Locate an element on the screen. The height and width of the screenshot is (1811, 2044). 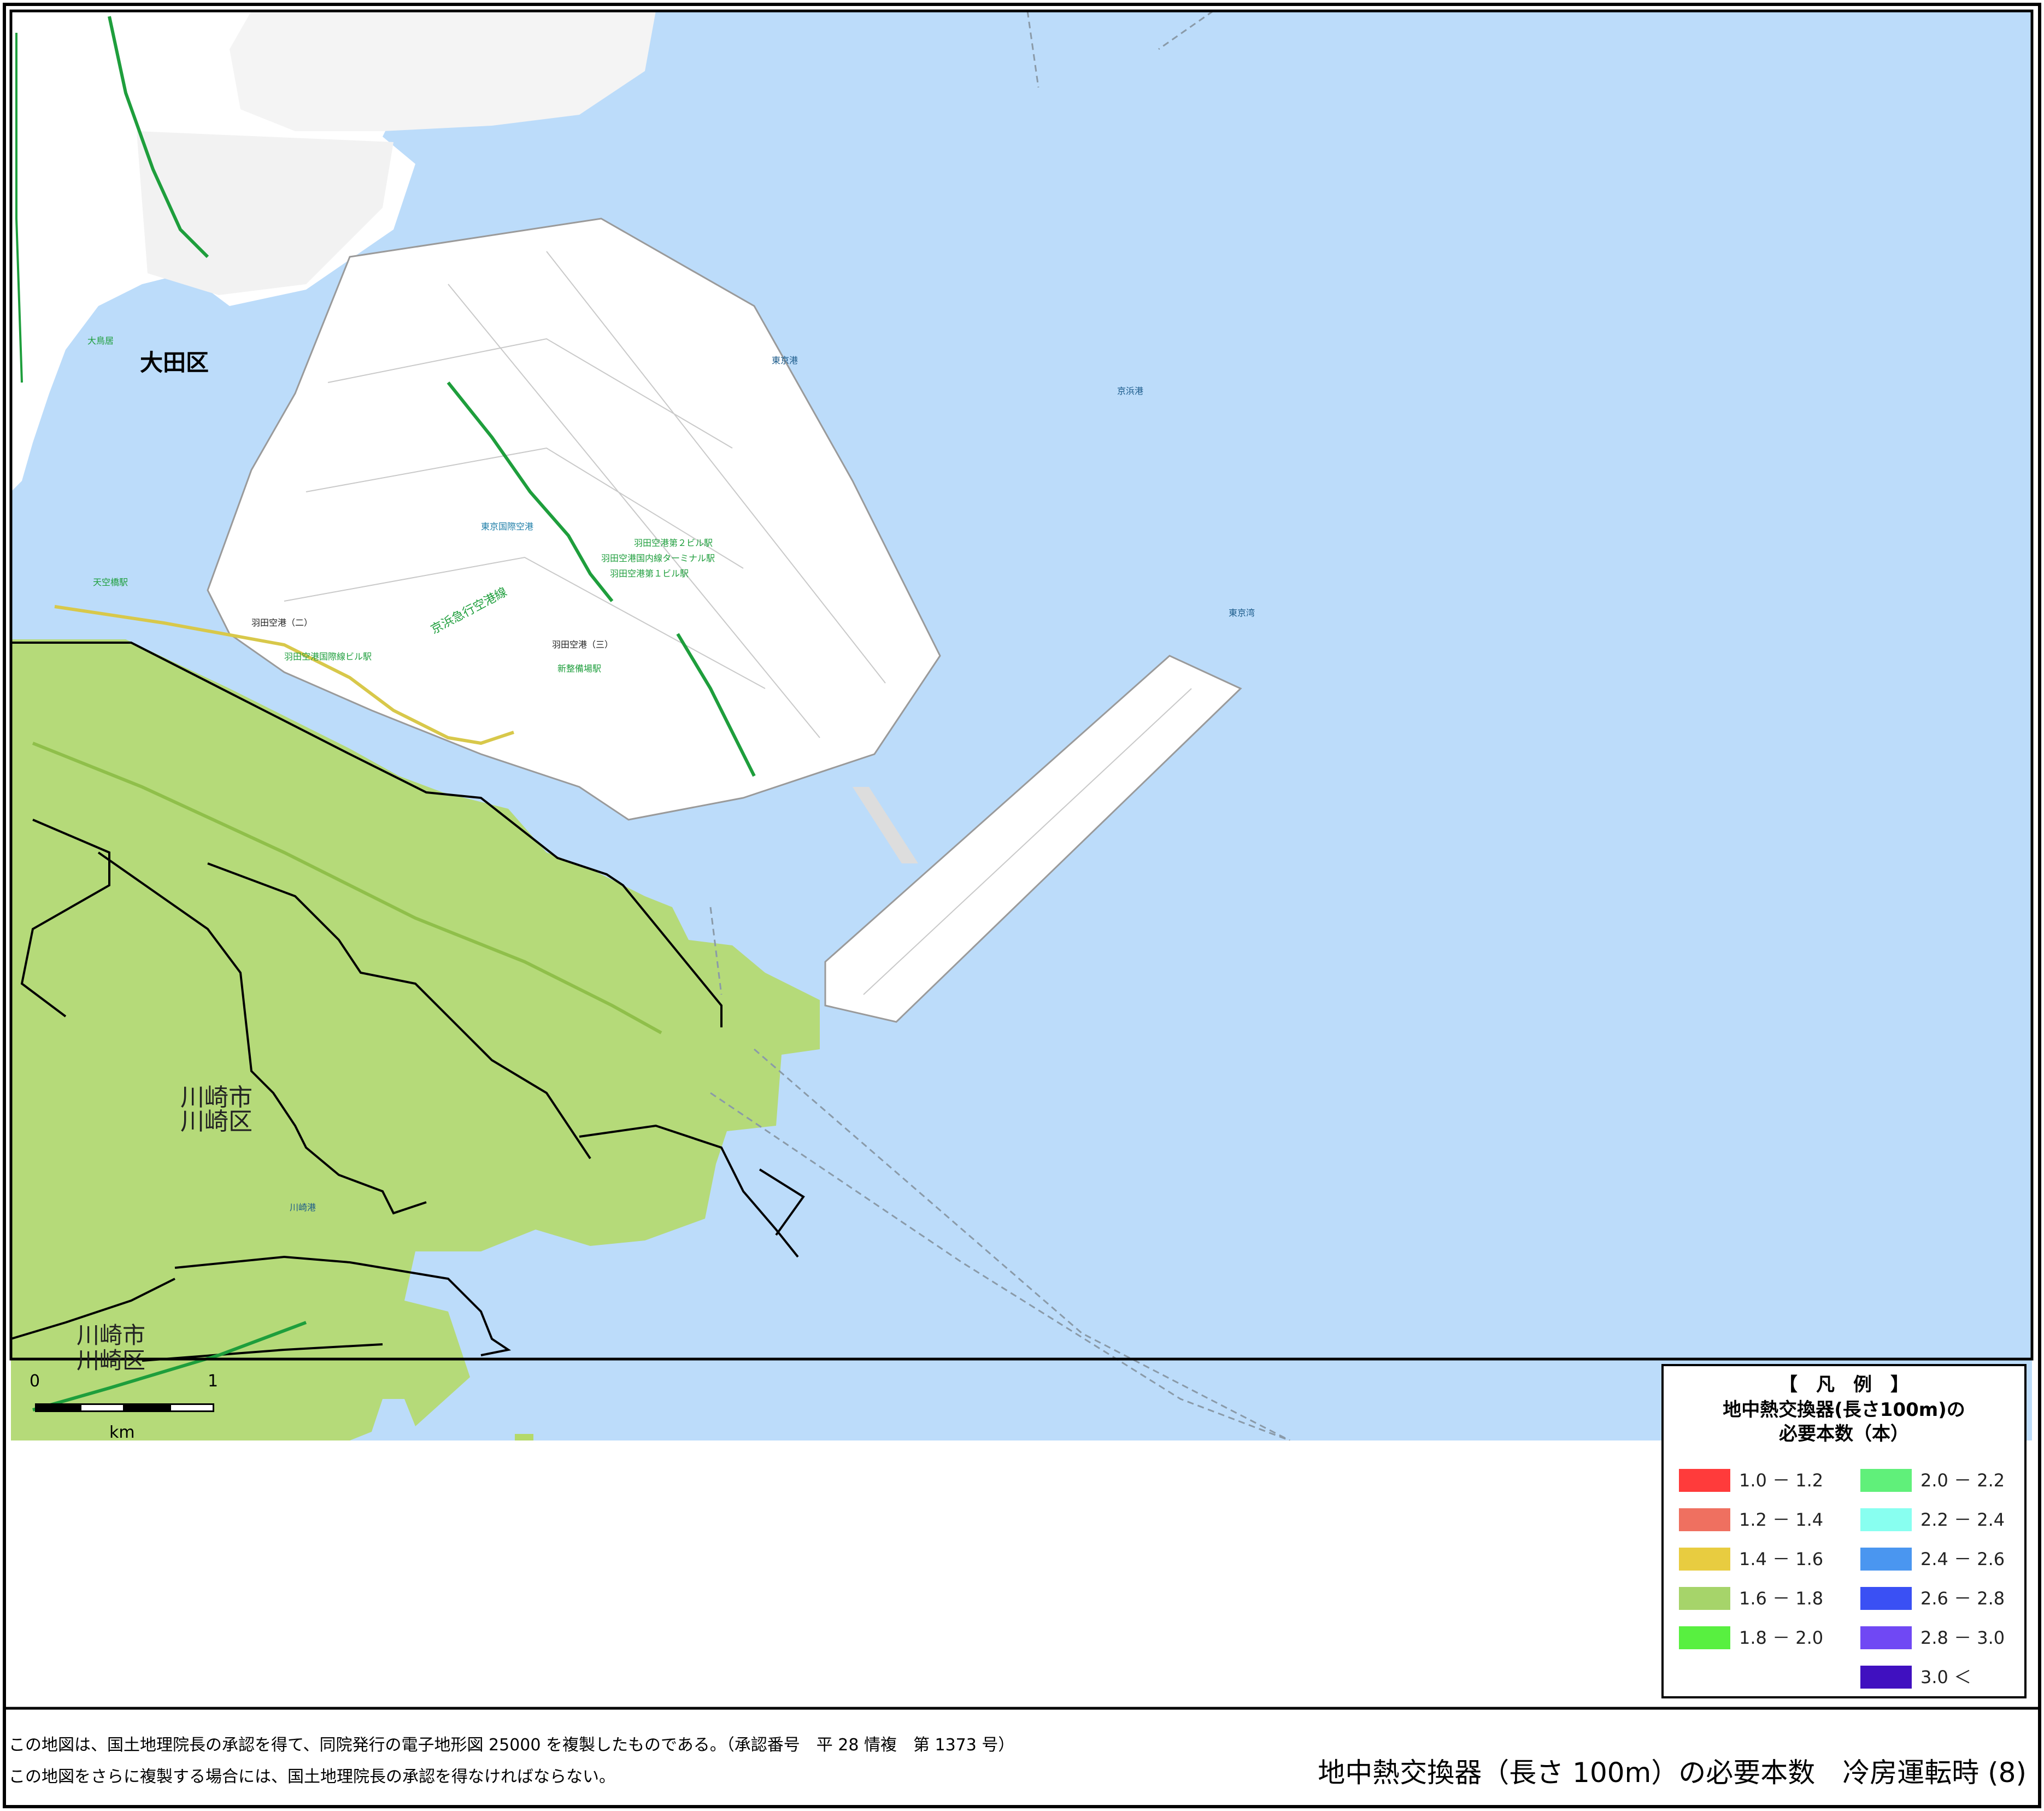
legend-subtitle-line2: 必要本数（本） is located at coordinates (1844, 1434).